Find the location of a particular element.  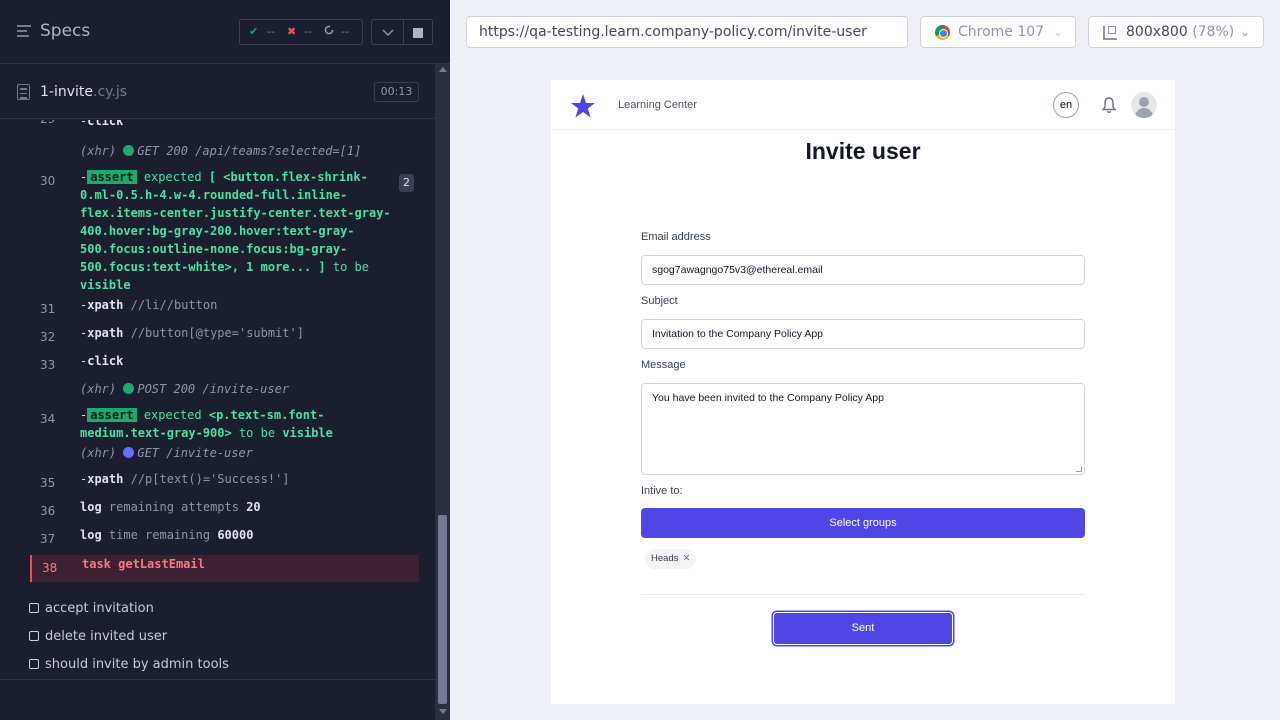

specs-title: Specs is located at coordinates (65, 31).